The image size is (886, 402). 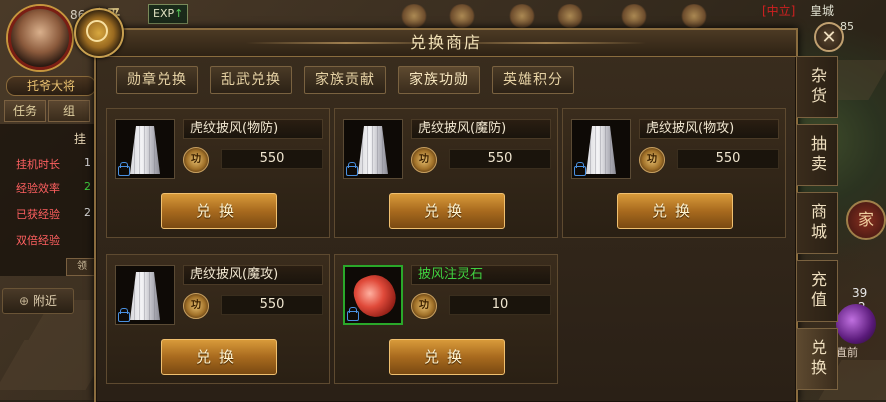 I want to click on close-icon: ✕, so click(x=829, y=37).